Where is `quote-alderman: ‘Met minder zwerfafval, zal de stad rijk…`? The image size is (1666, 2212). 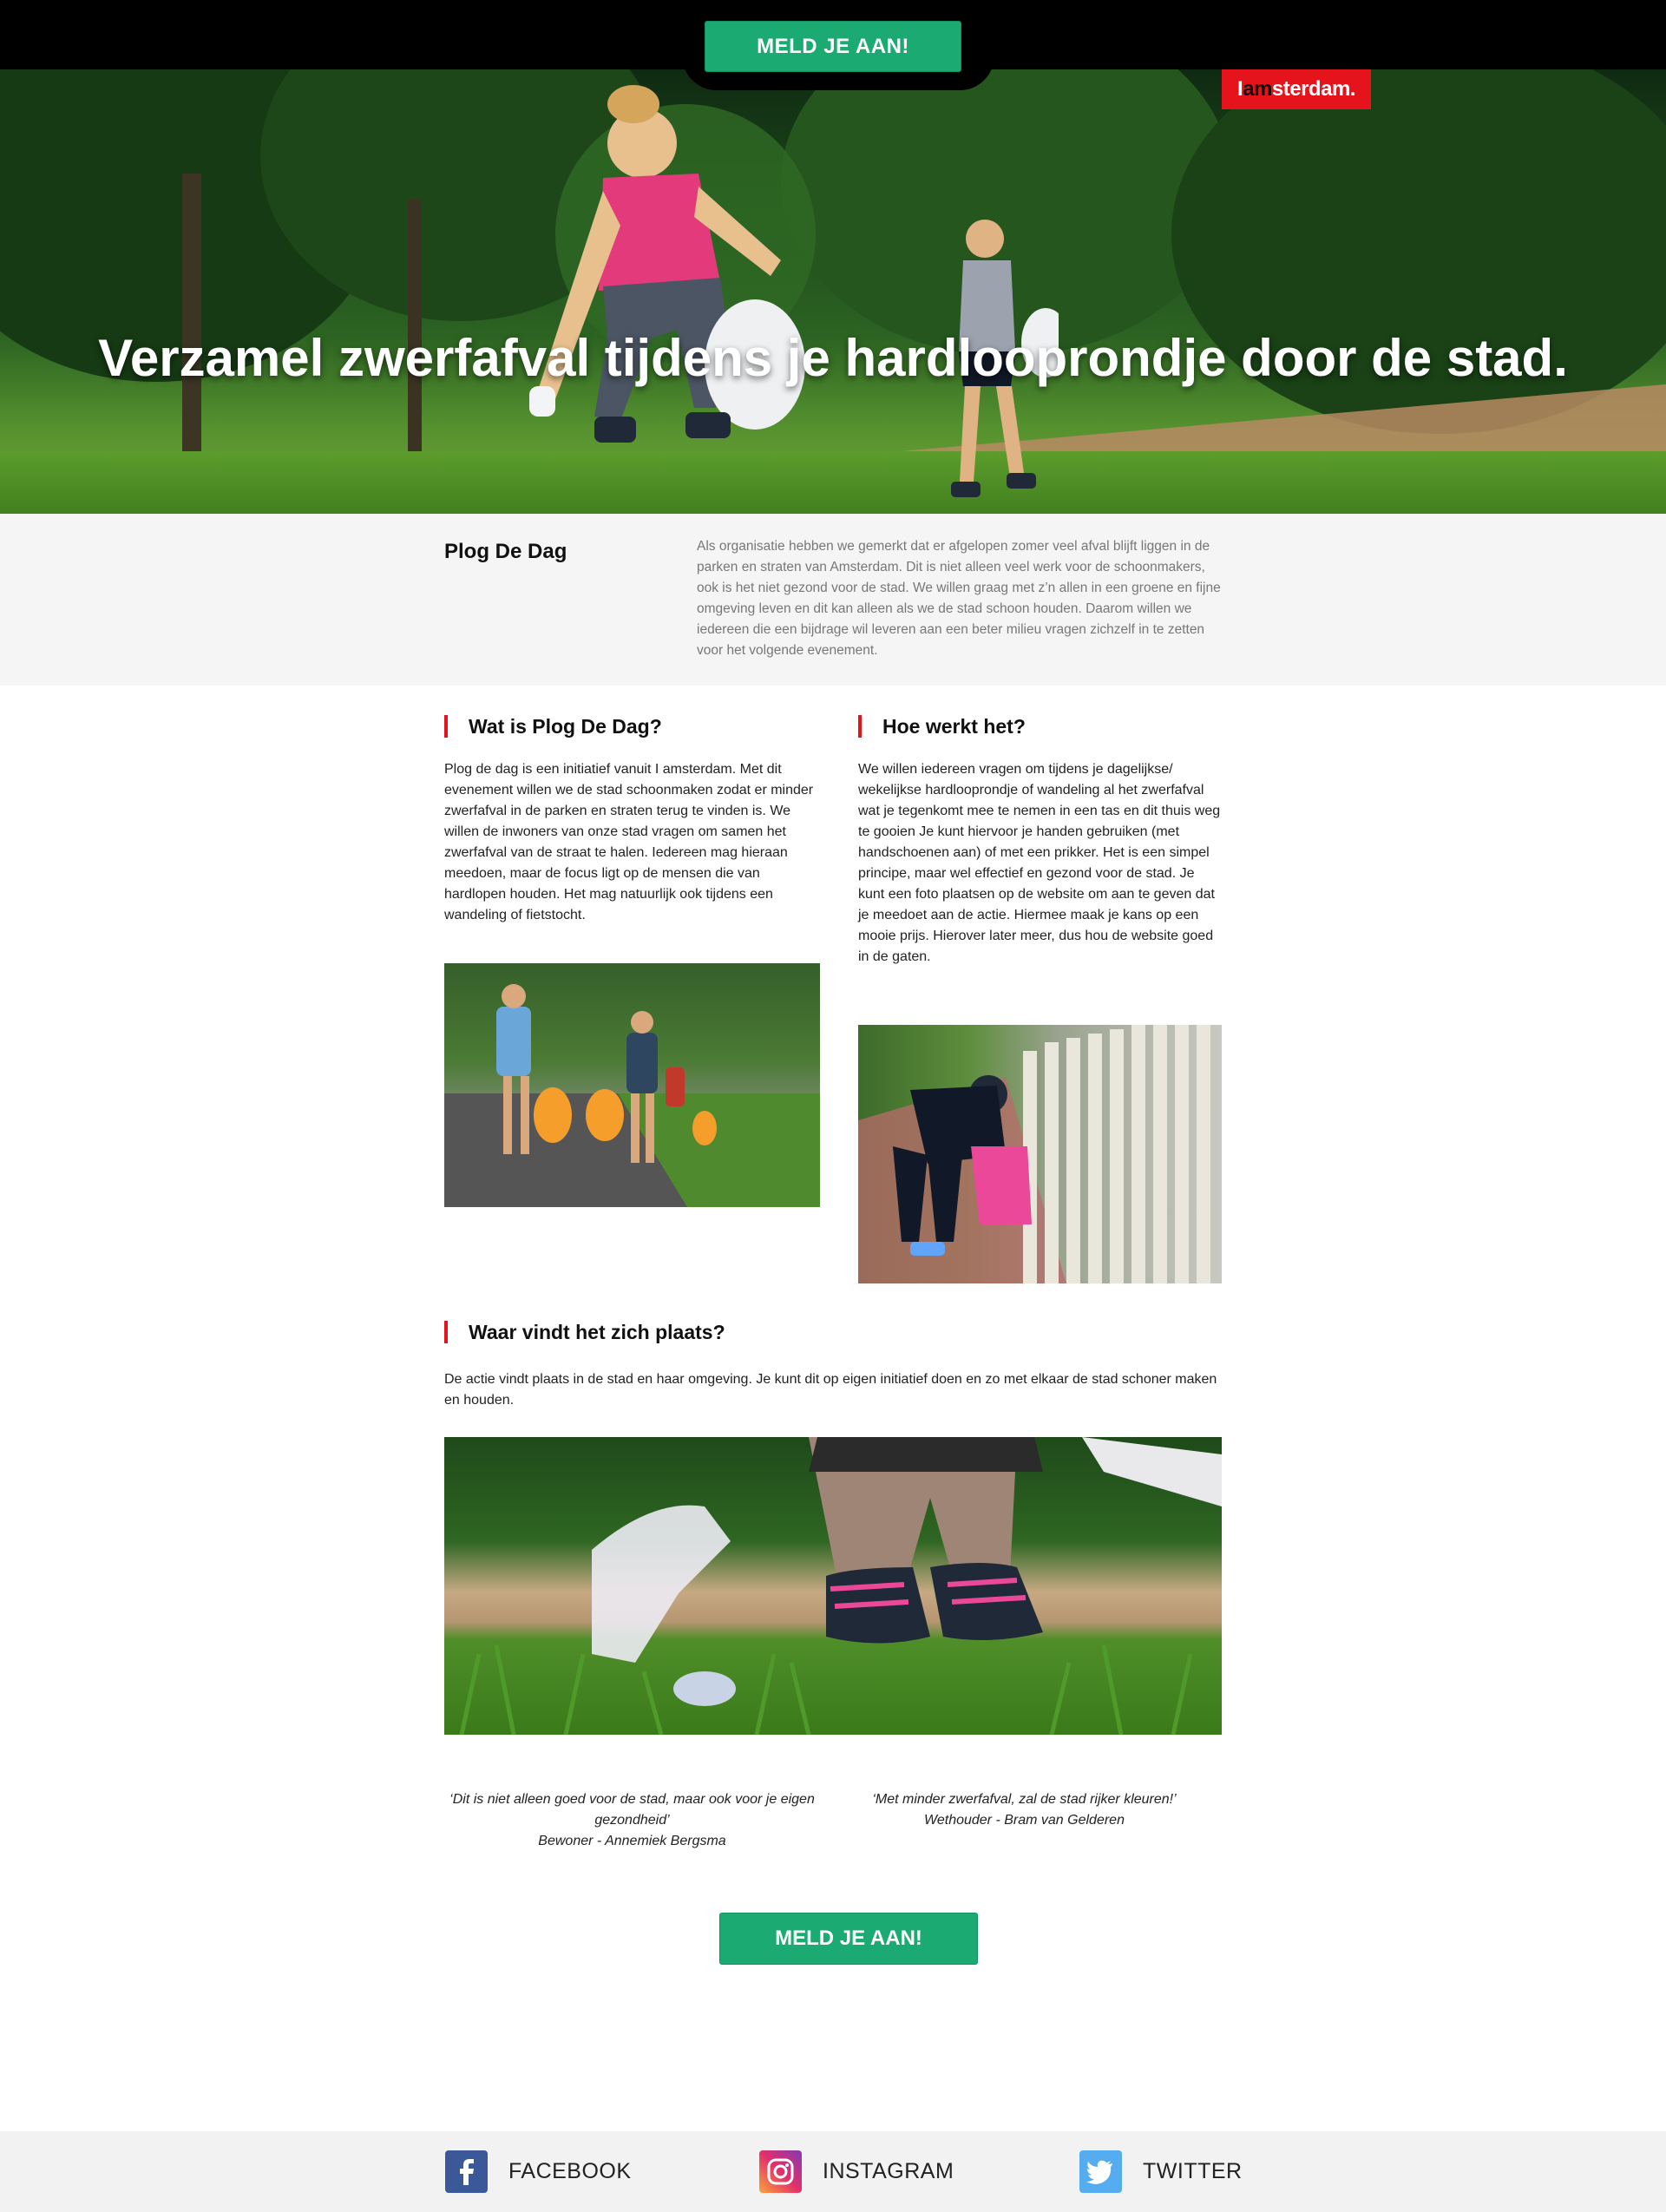 quote-alderman: ‘Met minder zwerfafval, zal de stad rijk… is located at coordinates (1024, 1810).